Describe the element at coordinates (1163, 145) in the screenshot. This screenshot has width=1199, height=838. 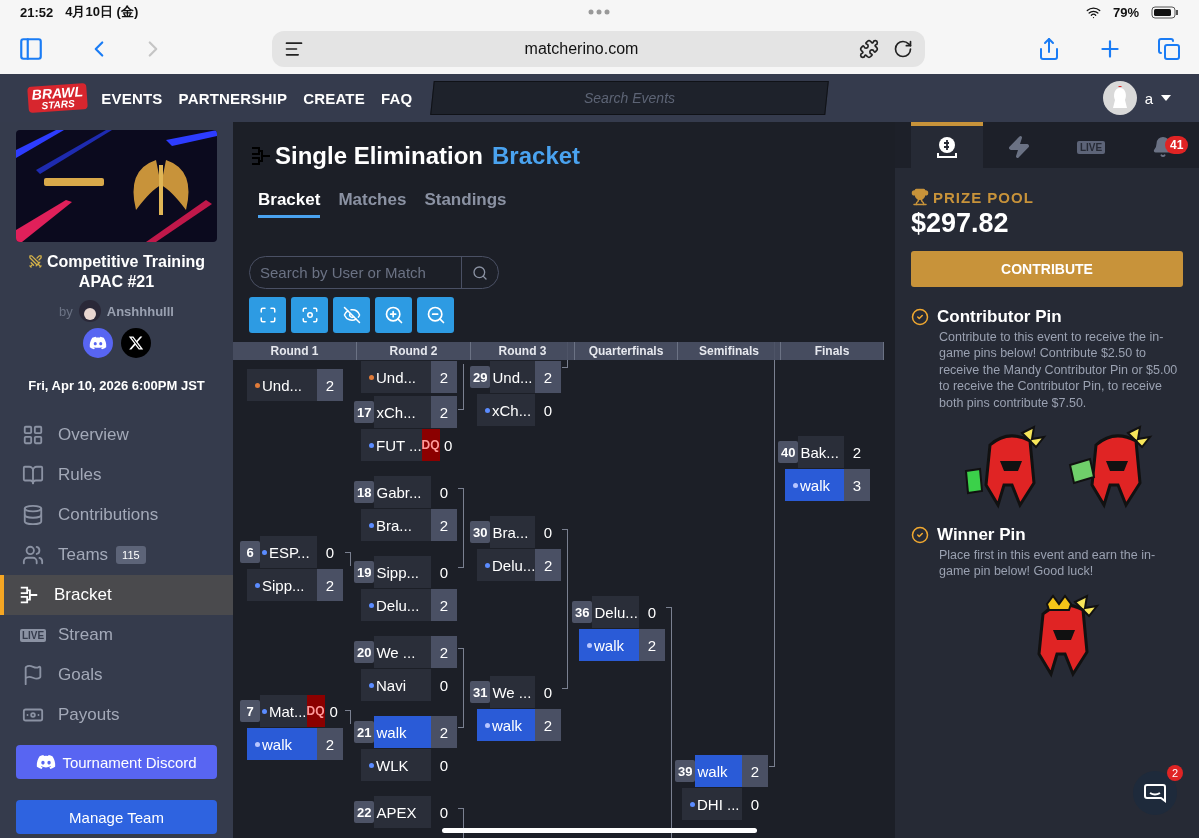
I see `panel-tab: 41` at that location.